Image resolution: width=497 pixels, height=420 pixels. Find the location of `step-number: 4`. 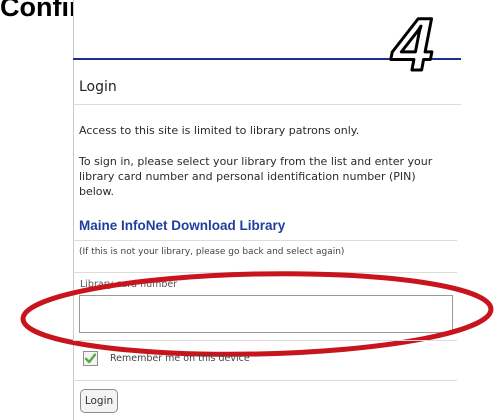

step-number: 4 is located at coordinates (411, 42).